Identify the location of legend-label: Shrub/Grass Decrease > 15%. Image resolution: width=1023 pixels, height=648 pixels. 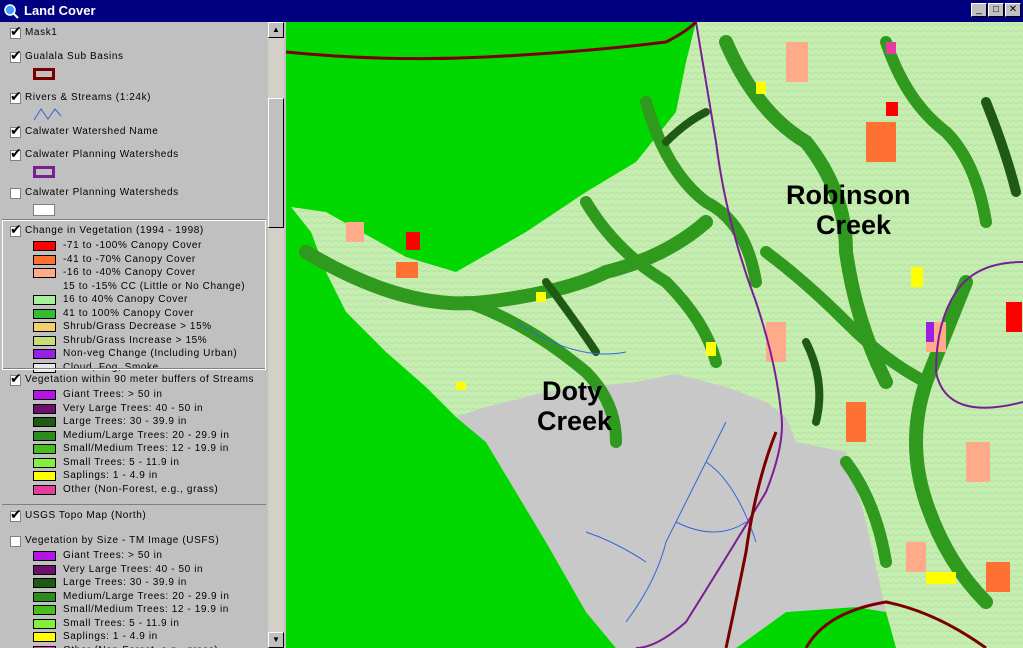
(137, 326).